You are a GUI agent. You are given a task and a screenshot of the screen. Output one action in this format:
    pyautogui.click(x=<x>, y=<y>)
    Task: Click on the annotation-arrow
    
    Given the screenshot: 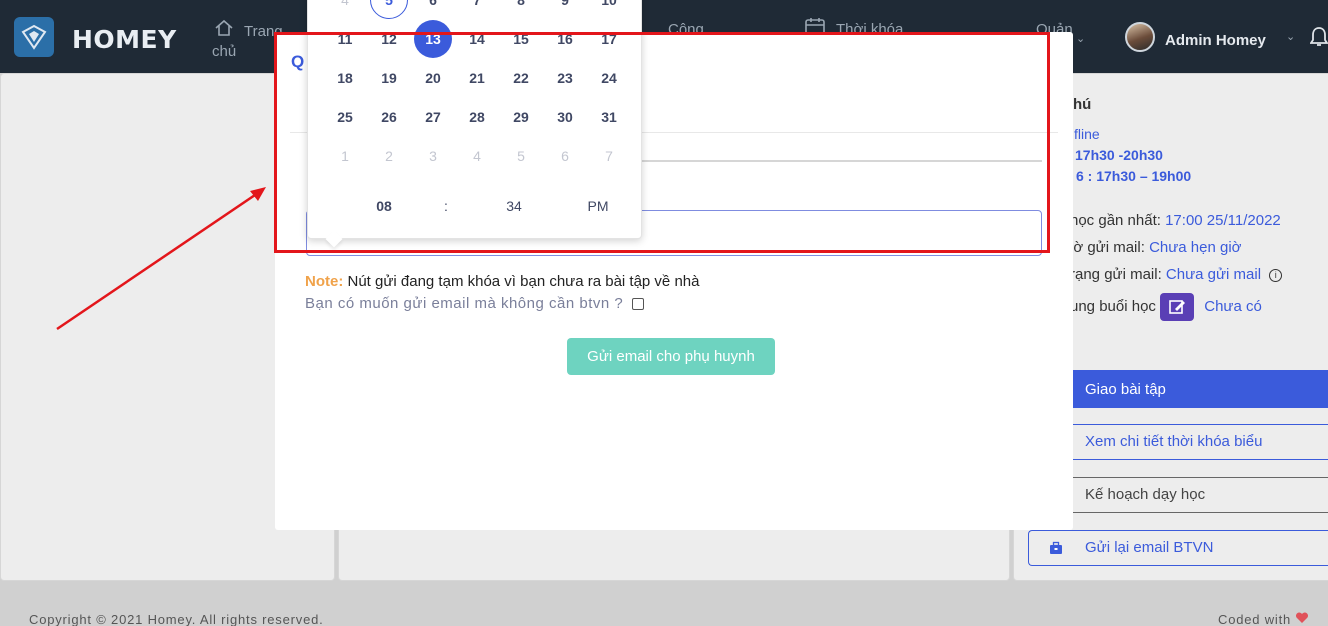 What is the action you would take?
    pyautogui.click(x=161, y=259)
    